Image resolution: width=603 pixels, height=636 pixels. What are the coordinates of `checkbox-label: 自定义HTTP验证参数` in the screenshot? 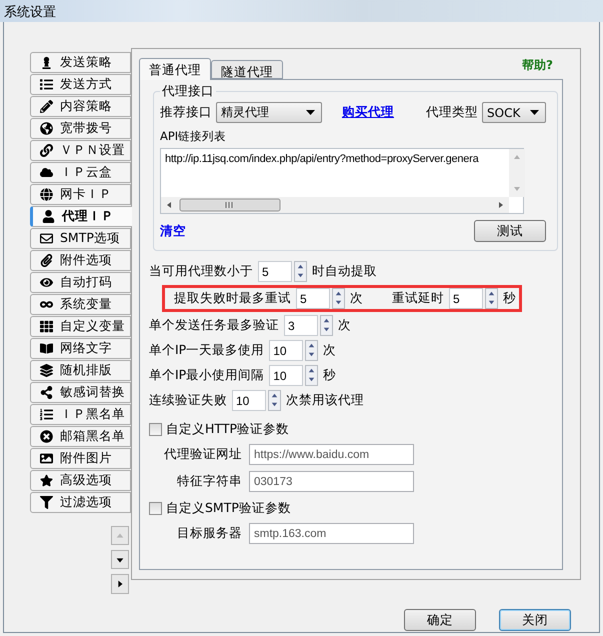 It's located at (227, 429).